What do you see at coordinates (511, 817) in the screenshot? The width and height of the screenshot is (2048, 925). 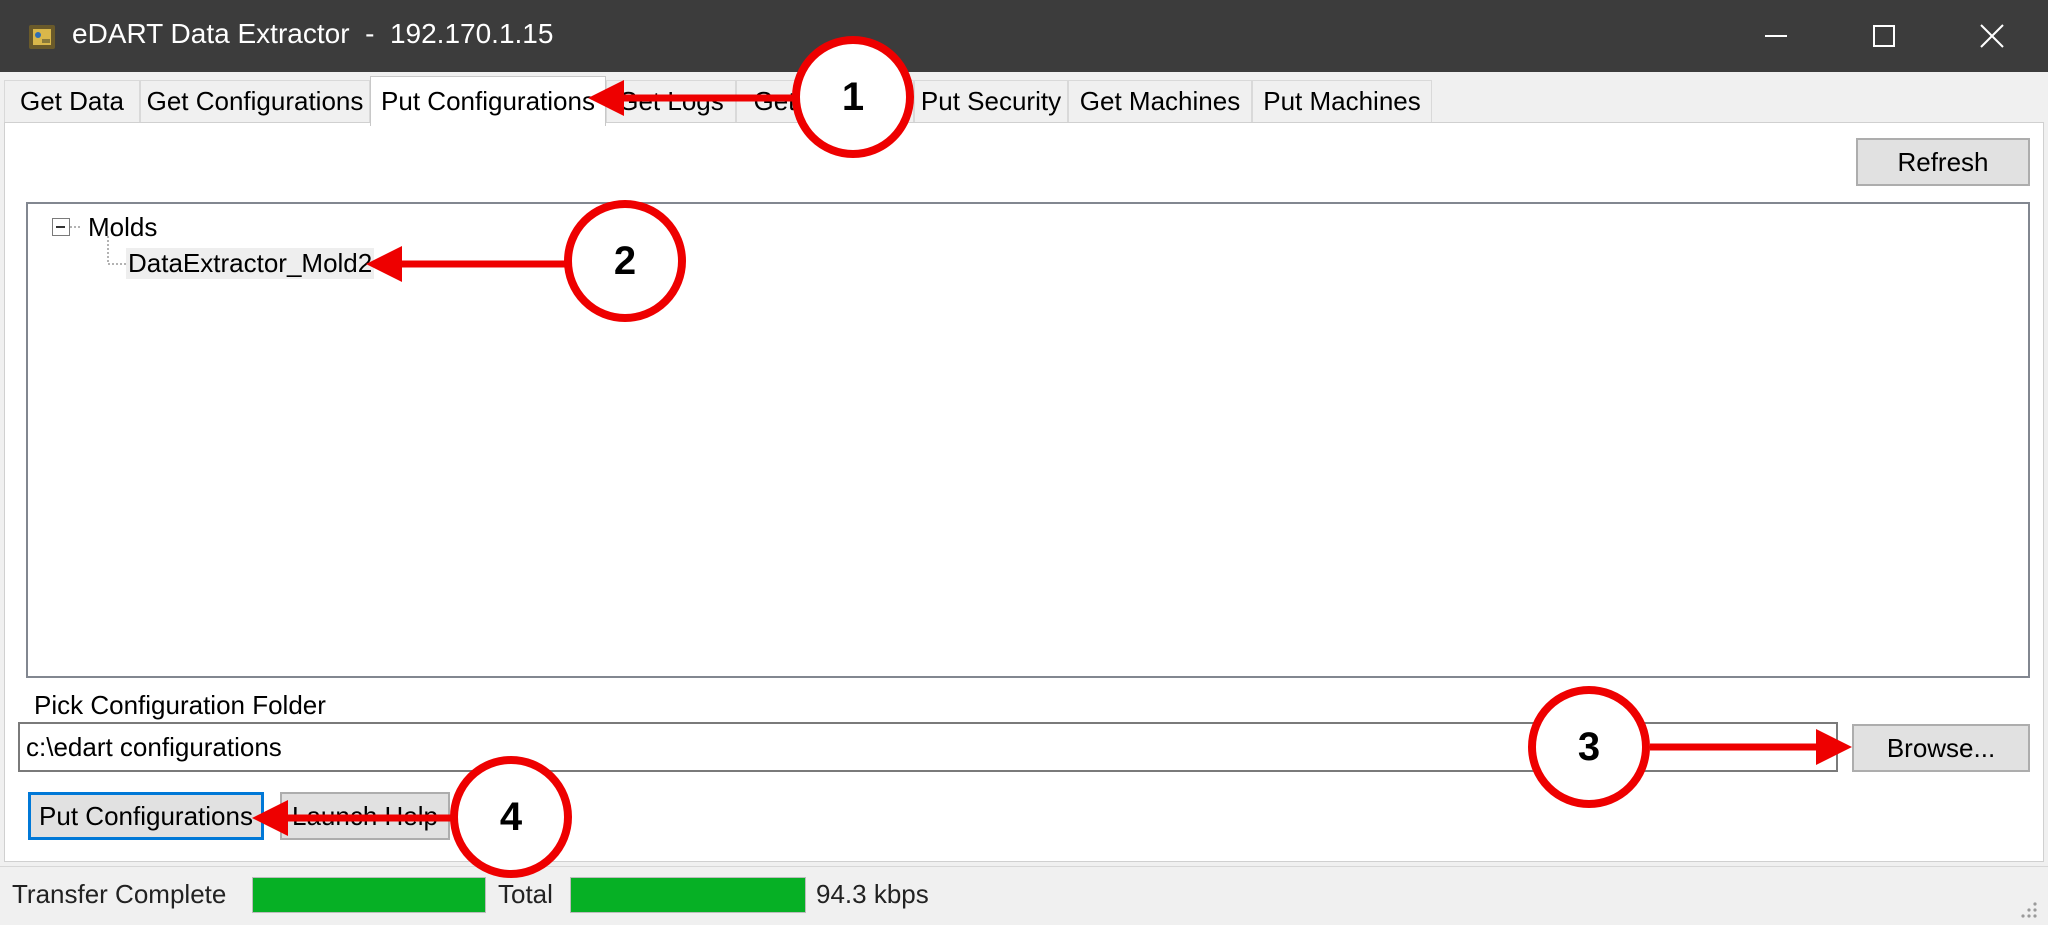 I see `callout-4: 4` at bounding box center [511, 817].